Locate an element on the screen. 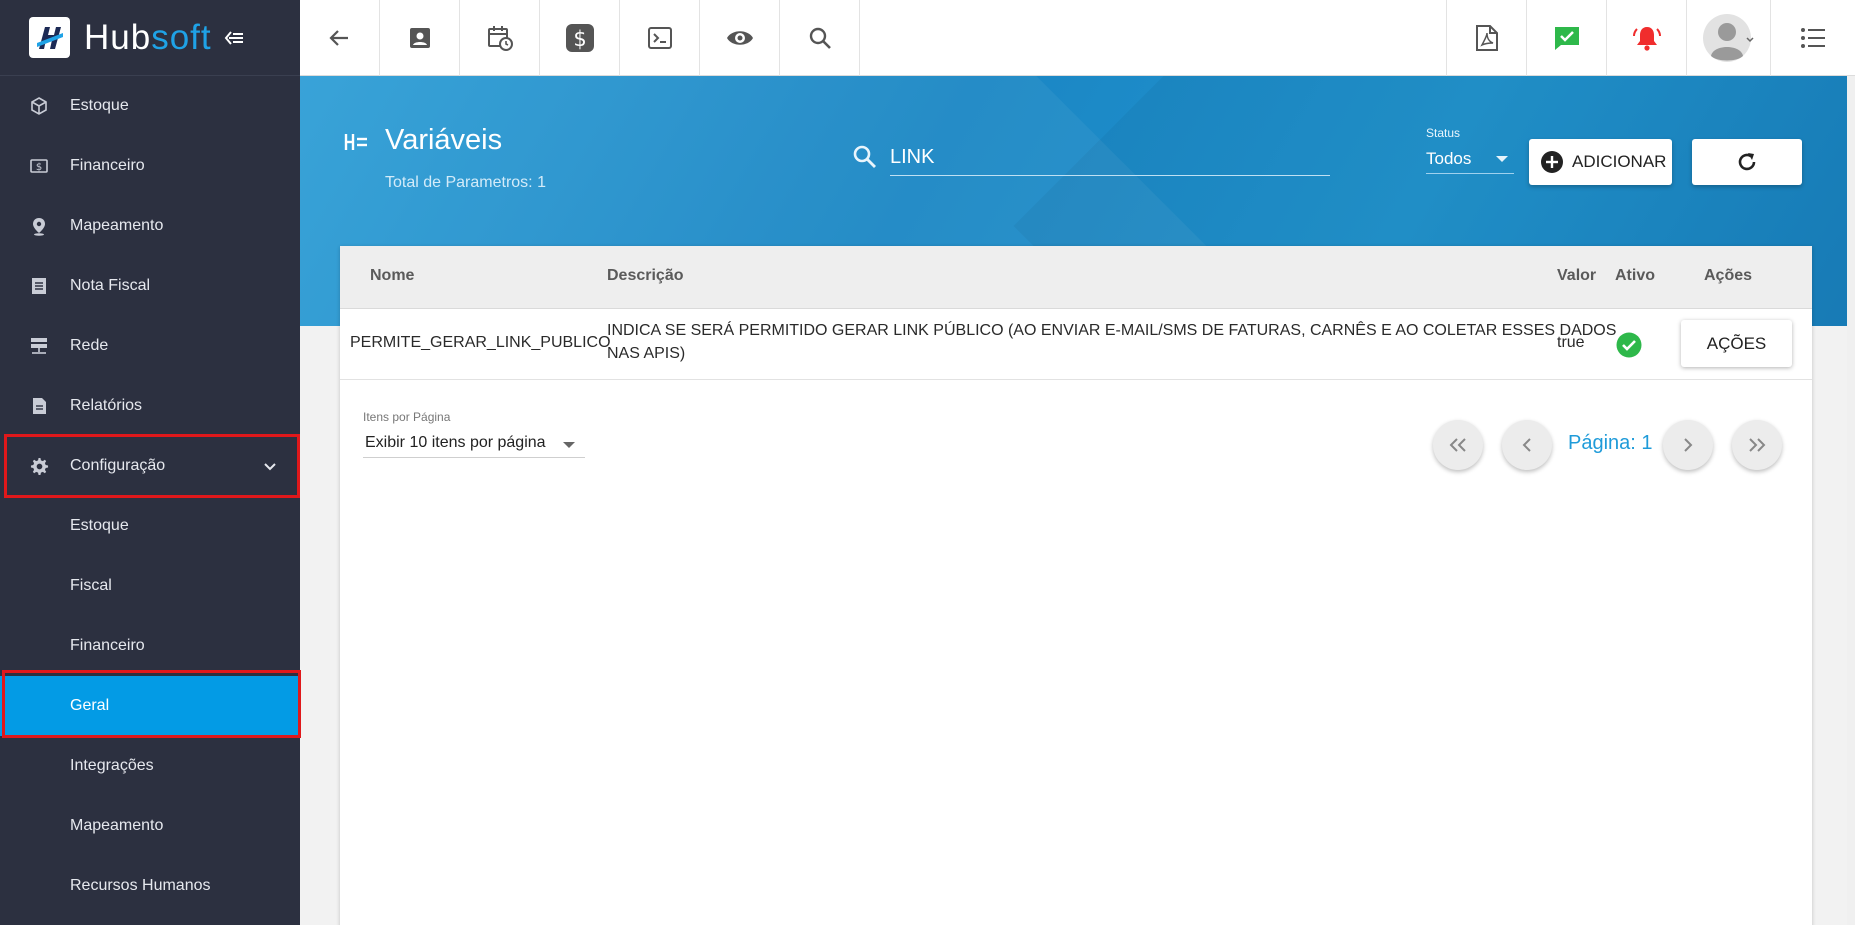 Image resolution: width=1855 pixels, height=925 pixels. double-chevron-left-icon is located at coordinates (1457, 445).